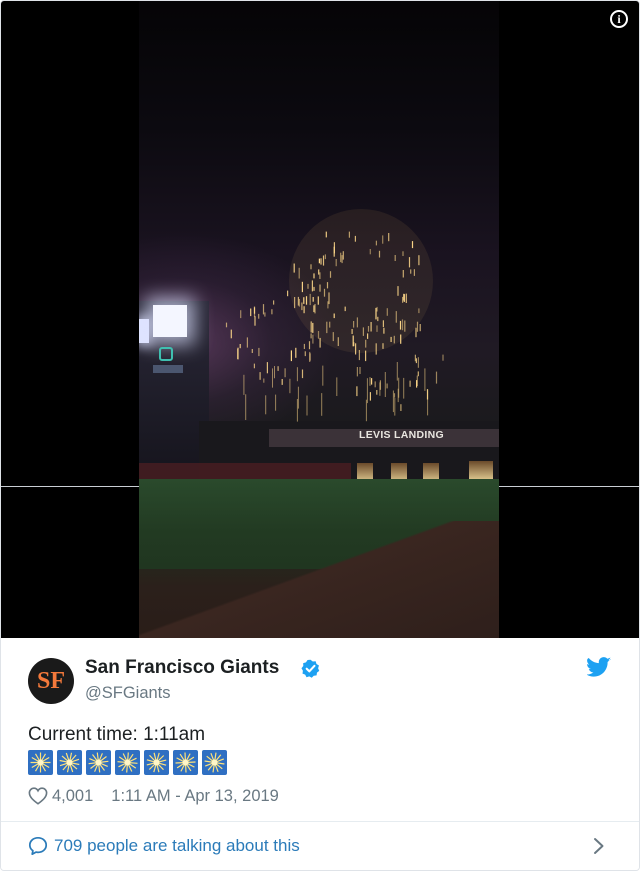  Describe the element at coordinates (569, 486) in the screenshot. I see `letterbox-line-right` at that location.